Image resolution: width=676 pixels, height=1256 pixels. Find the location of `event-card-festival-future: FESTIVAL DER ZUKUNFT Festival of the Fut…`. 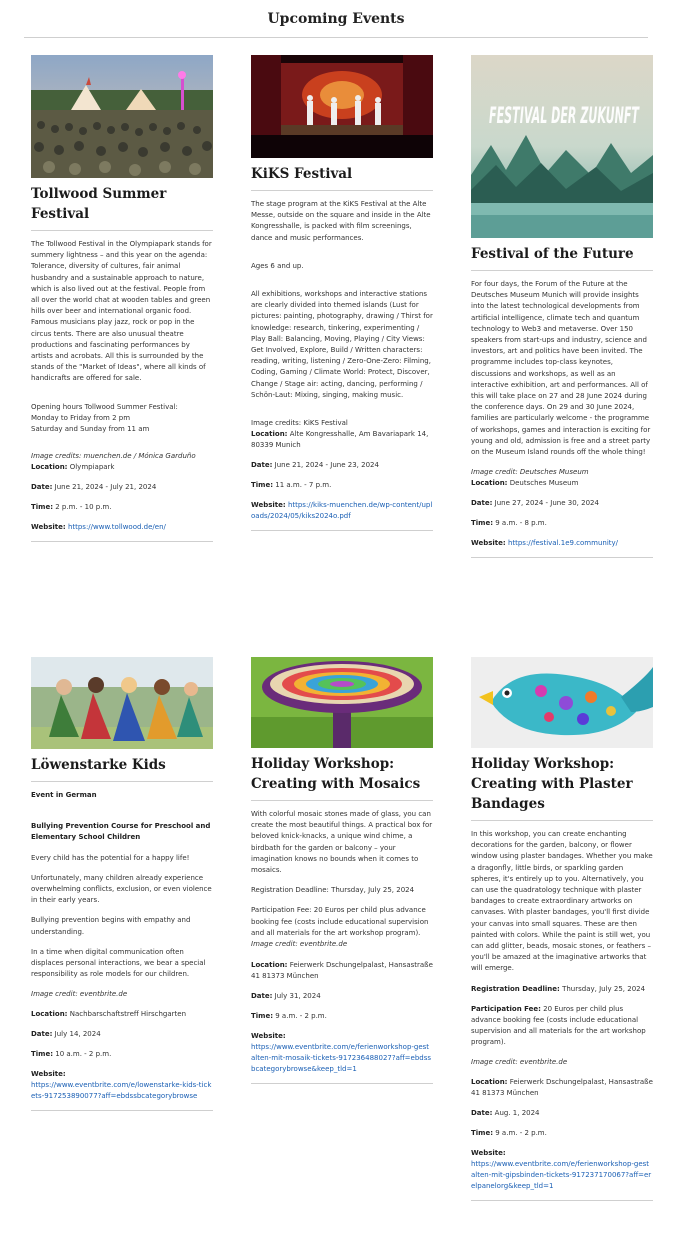

event-card-festival-future: FESTIVAL DER ZUKUNFT Festival of the Fut… is located at coordinates (562, 311).